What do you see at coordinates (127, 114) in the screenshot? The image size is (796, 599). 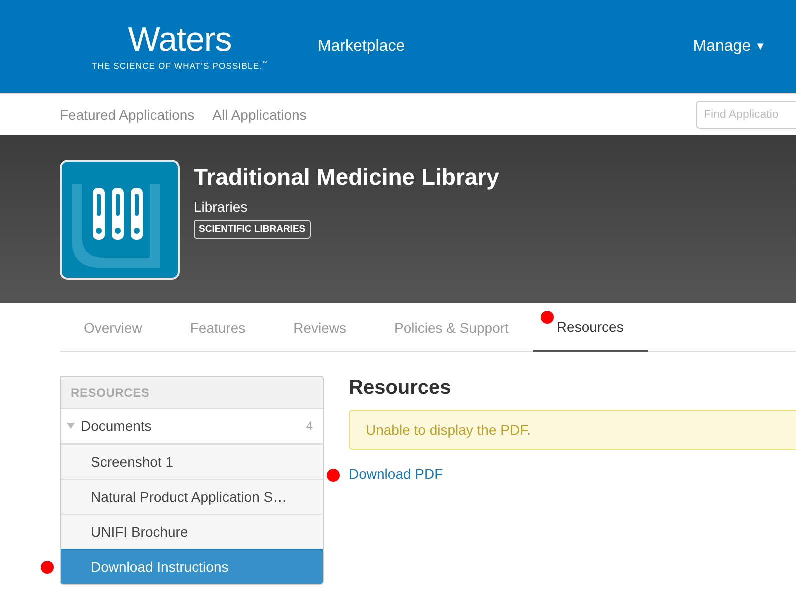 I see `nav-link: Featured Applications` at bounding box center [127, 114].